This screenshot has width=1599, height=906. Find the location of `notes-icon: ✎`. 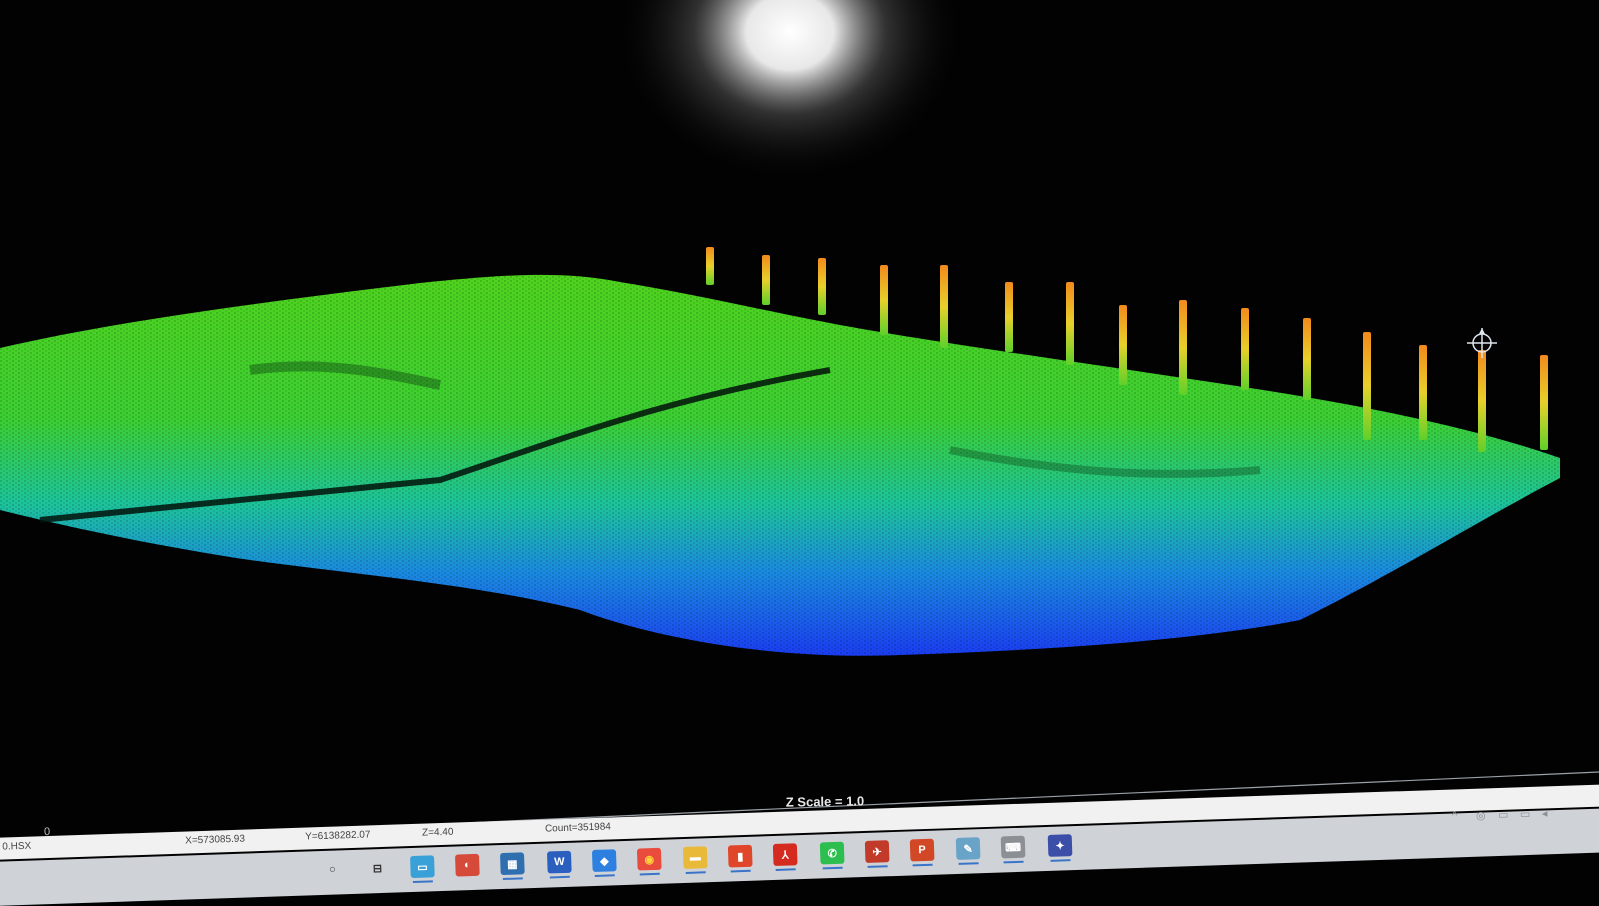

notes-icon: ✎ is located at coordinates (968, 848).